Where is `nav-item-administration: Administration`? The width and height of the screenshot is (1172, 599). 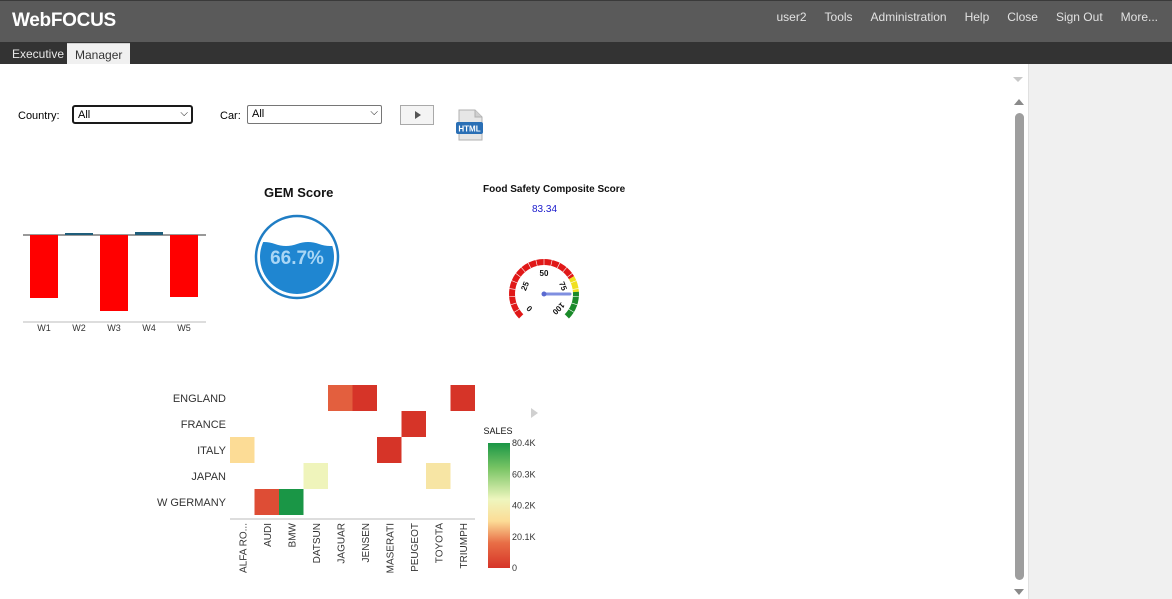
nav-item-administration: Administration is located at coordinates (909, 17).